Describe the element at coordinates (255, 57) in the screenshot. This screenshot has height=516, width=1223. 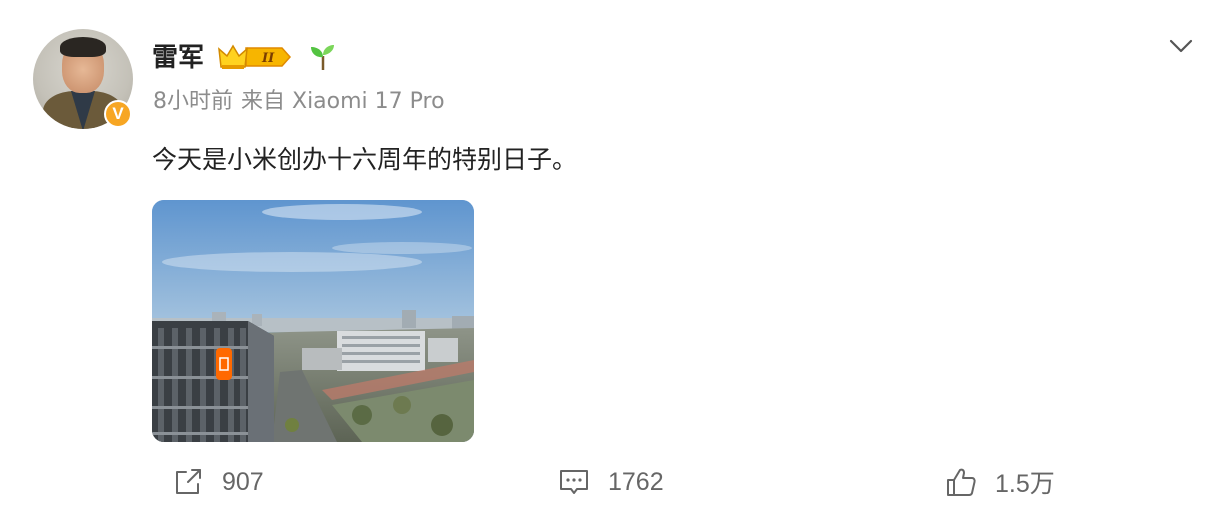
I see `crown-level-icon: II` at that location.